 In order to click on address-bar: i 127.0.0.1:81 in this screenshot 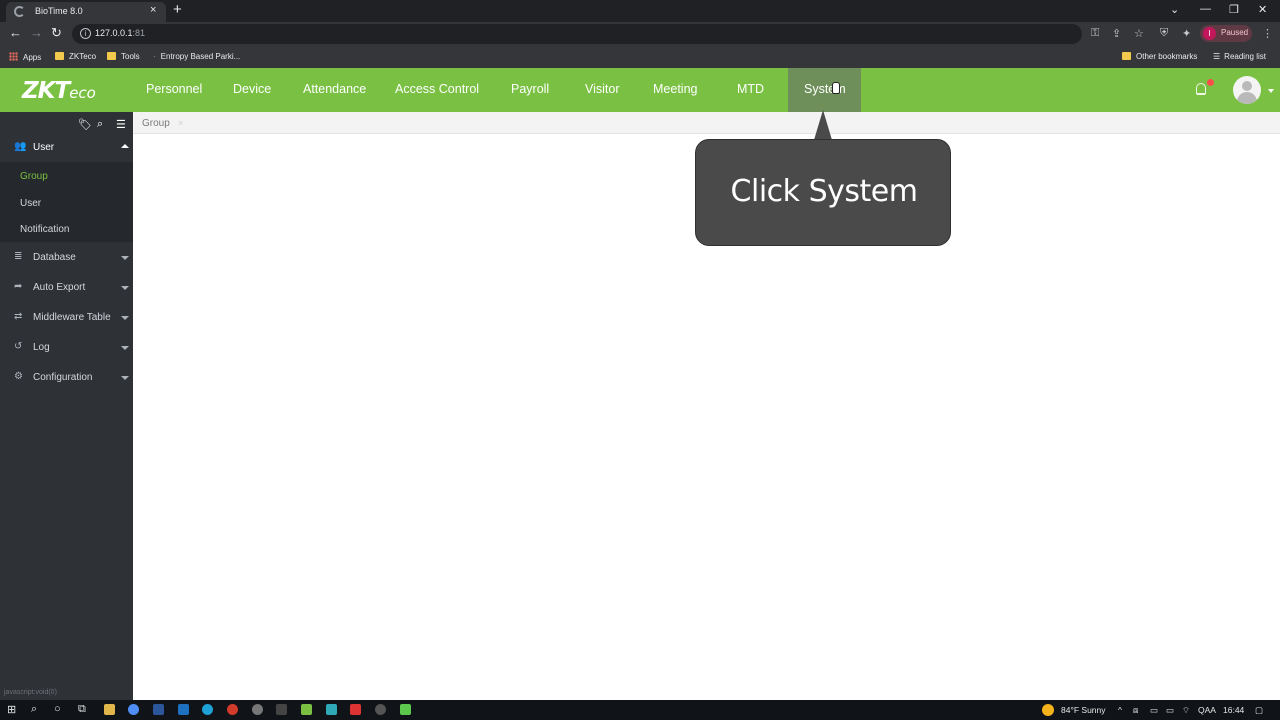, I will do `click(577, 34)`.